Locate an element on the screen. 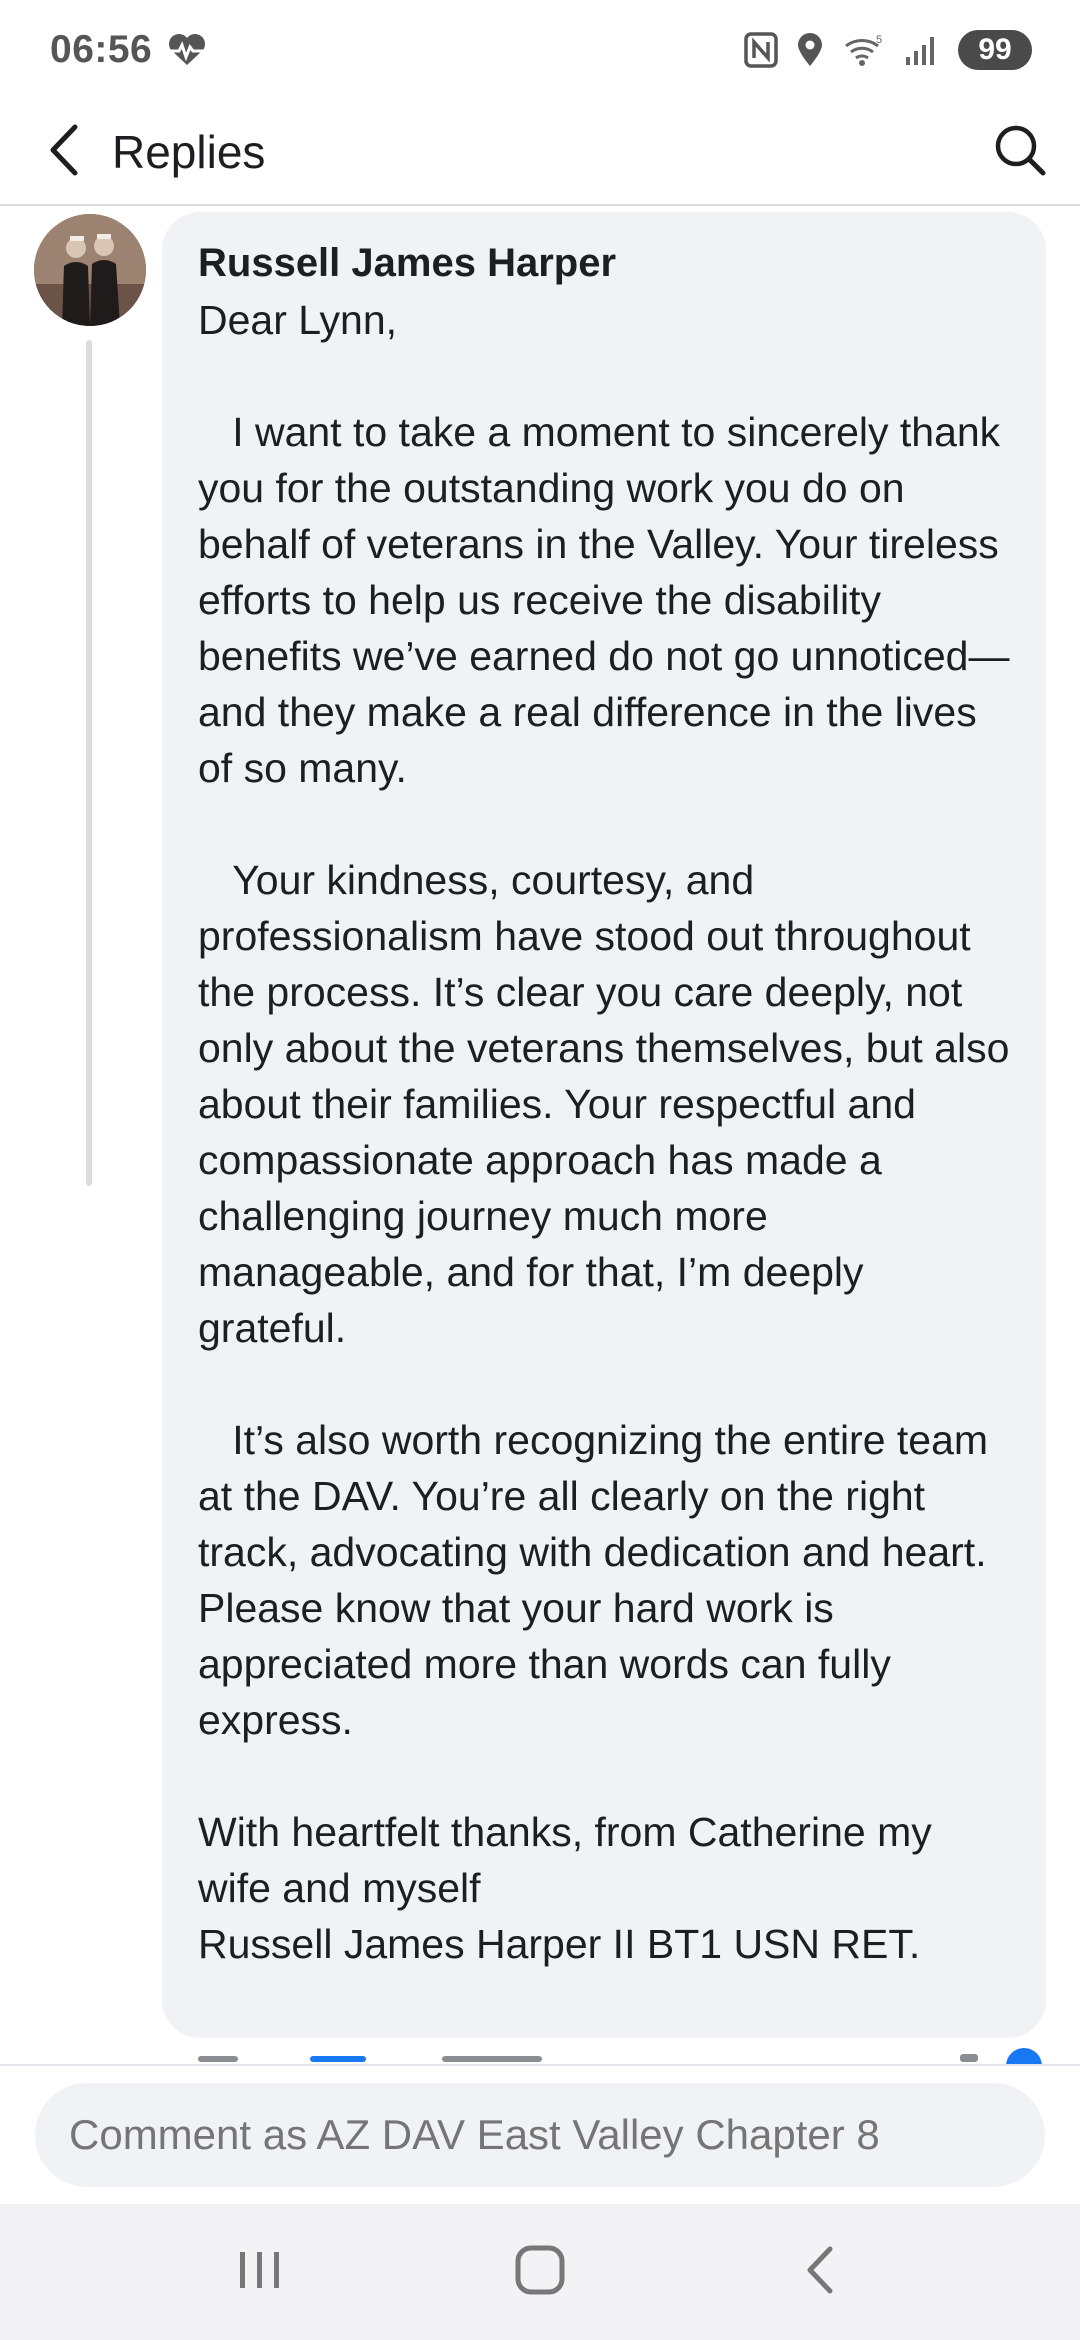 The width and height of the screenshot is (1080, 2340). comment-composer is located at coordinates (540, 2134).